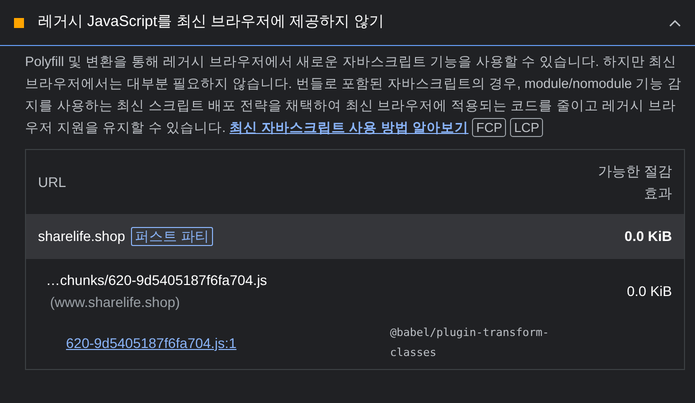 The width and height of the screenshot is (695, 403). What do you see at coordinates (157, 280) in the screenshot?
I see `file-url: …chunks/620-9d5405187f6fa704.js` at bounding box center [157, 280].